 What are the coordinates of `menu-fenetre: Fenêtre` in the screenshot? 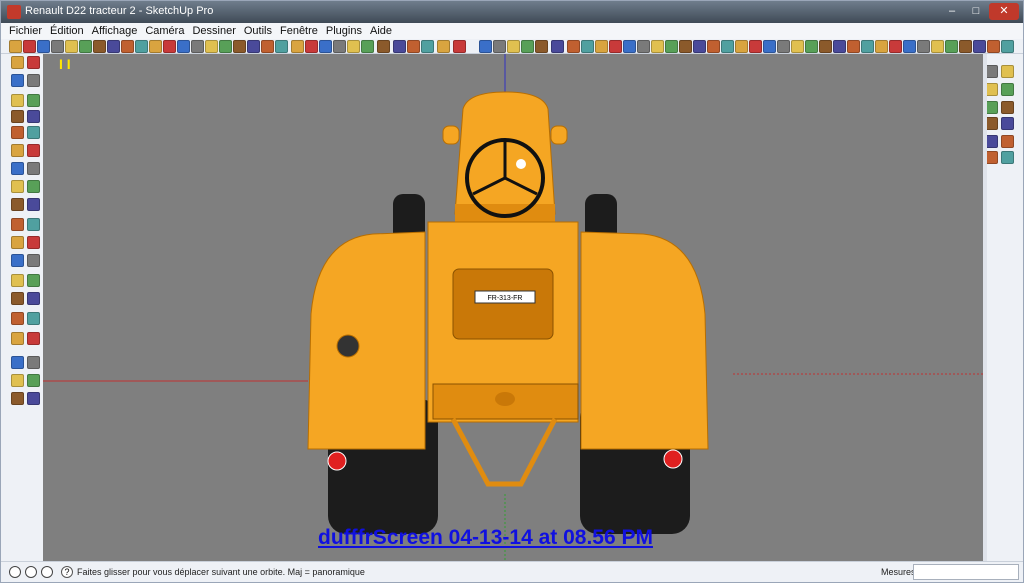 It's located at (299, 31).